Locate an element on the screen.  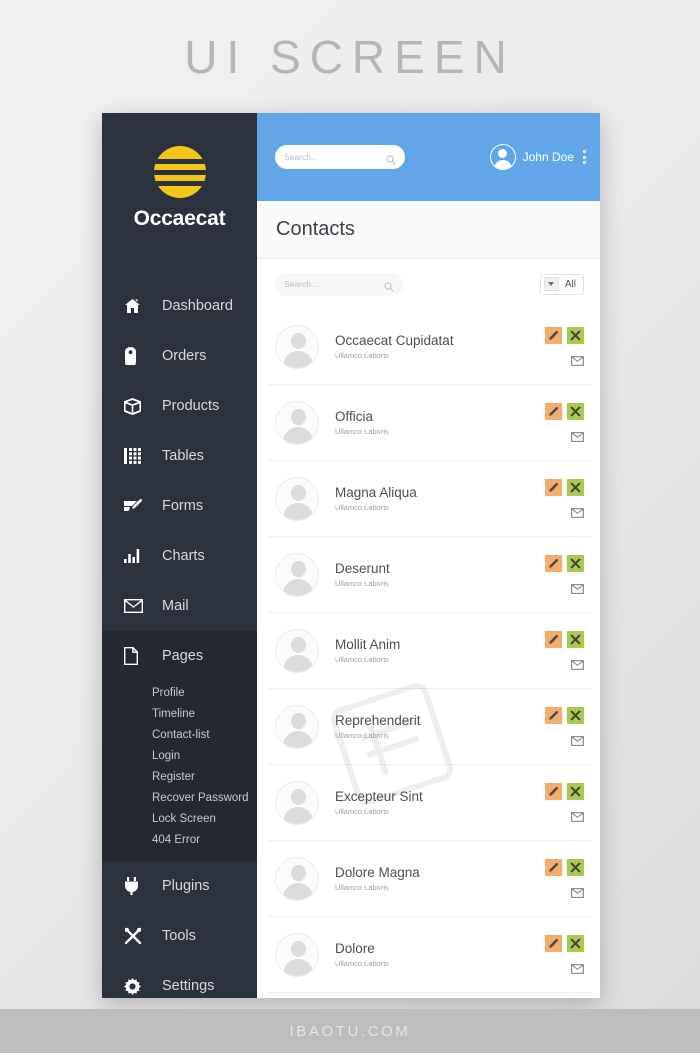
table-row: Dolore Ullamco Laboris is located at coordinates (429, 955).